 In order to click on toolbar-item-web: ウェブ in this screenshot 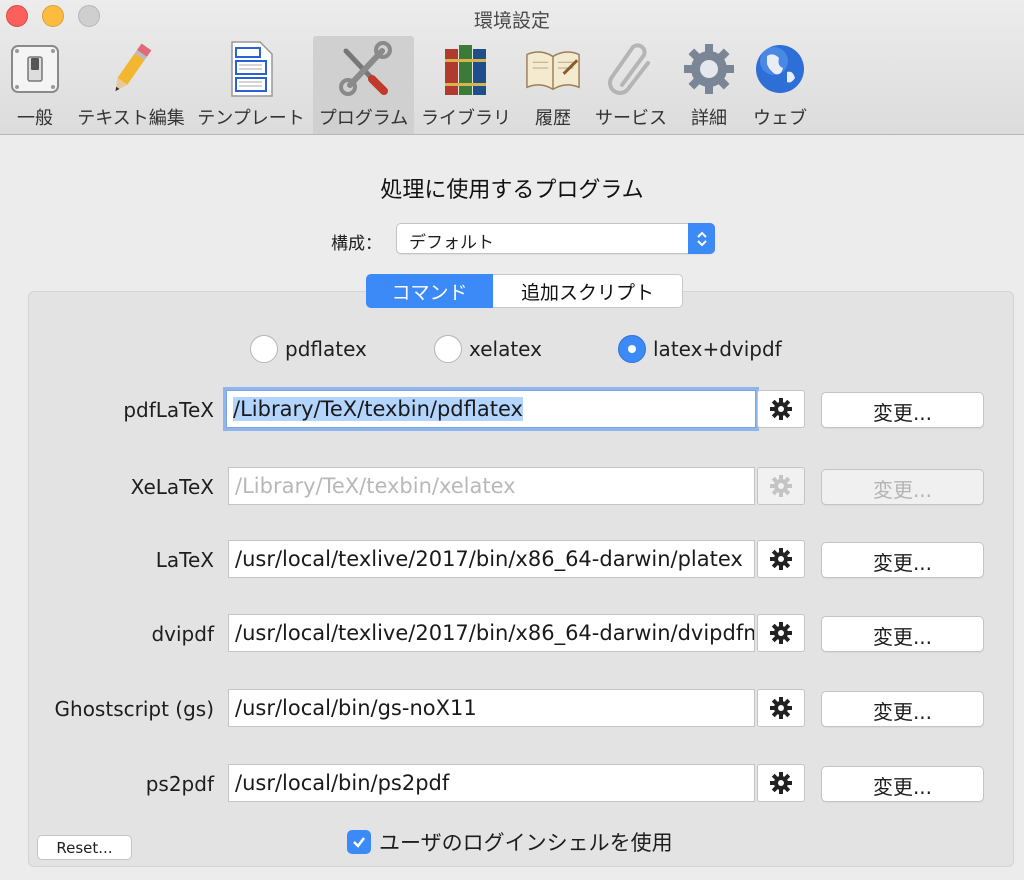, I will do `click(780, 85)`.